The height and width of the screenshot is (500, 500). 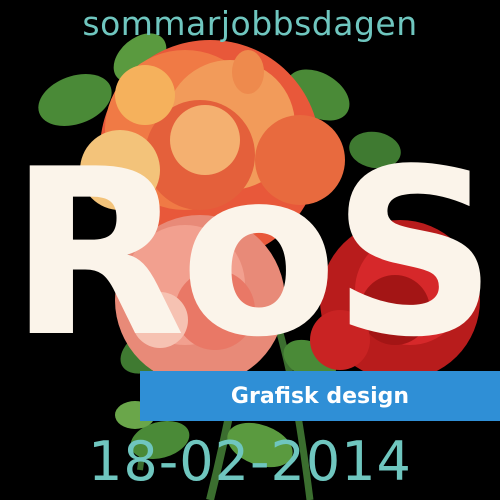 I want to click on event-date: 18-02-2014, so click(x=250, y=461).